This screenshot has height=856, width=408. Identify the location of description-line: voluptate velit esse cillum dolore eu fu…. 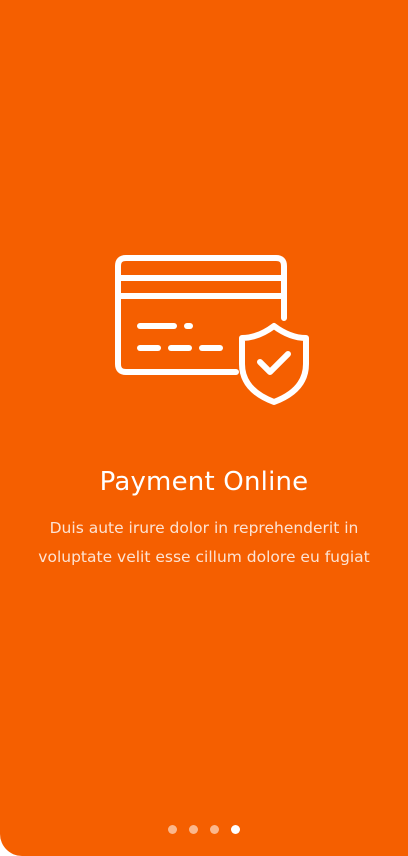
(204, 557).